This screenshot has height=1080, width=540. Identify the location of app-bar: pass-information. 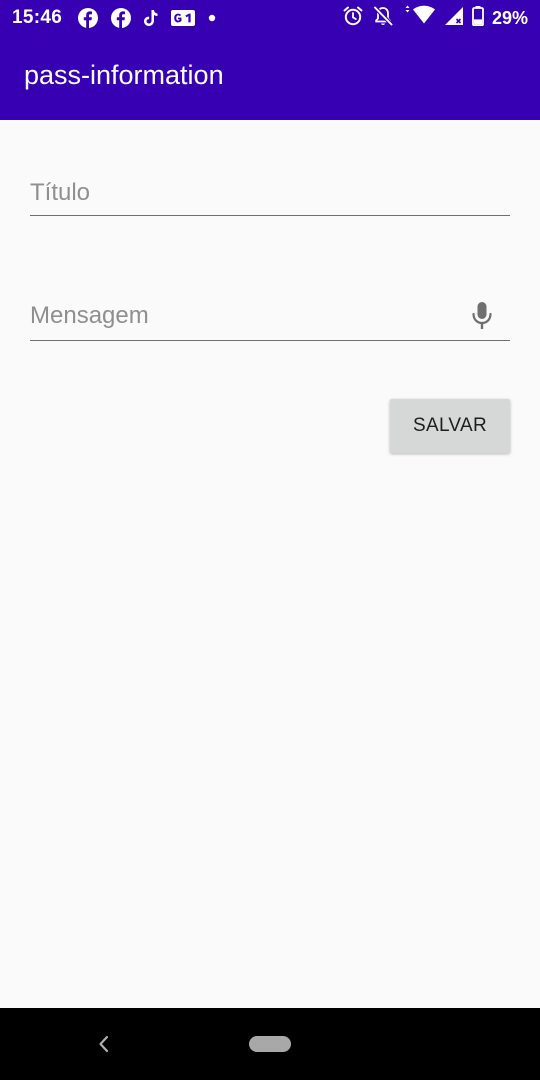
(270, 78).